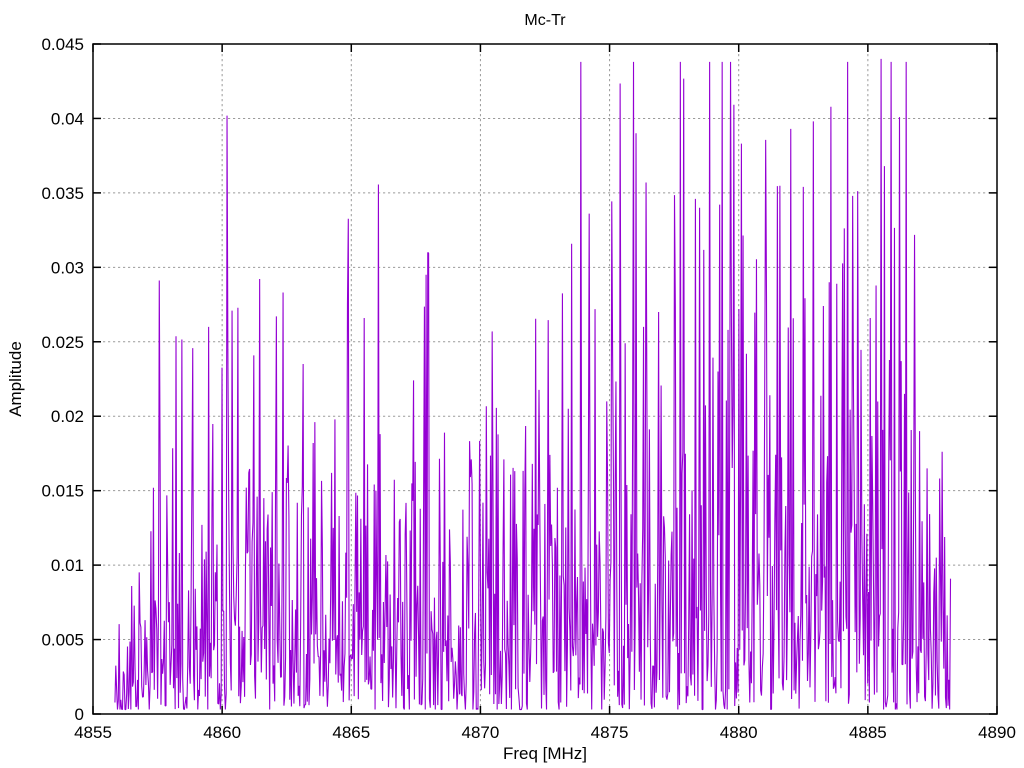  I want to click on y-tick-label: 0.045, so click(62, 44).